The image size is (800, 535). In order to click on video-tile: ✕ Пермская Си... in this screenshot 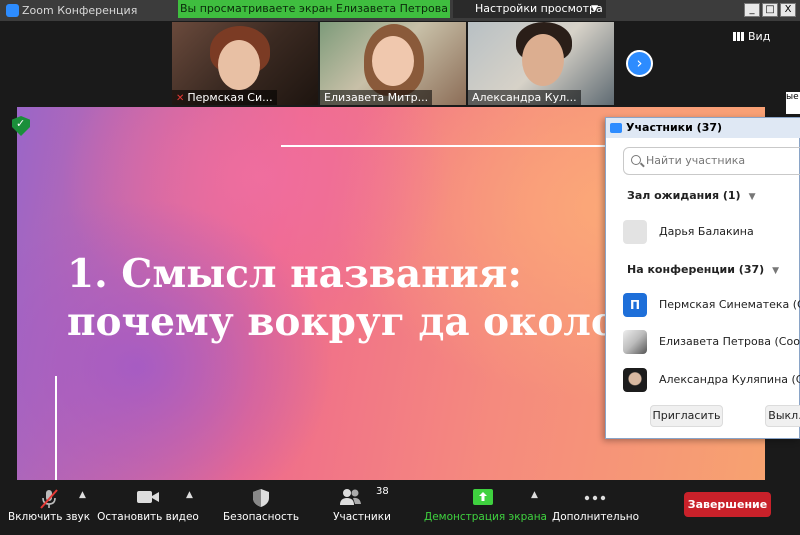, I will do `click(245, 63)`.